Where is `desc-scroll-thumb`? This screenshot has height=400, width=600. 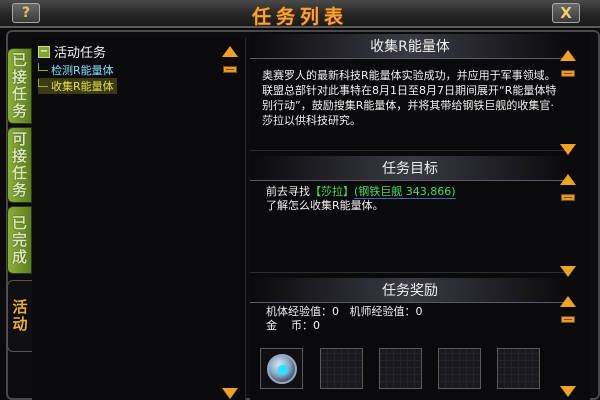
desc-scroll-thumb is located at coordinates (568, 73).